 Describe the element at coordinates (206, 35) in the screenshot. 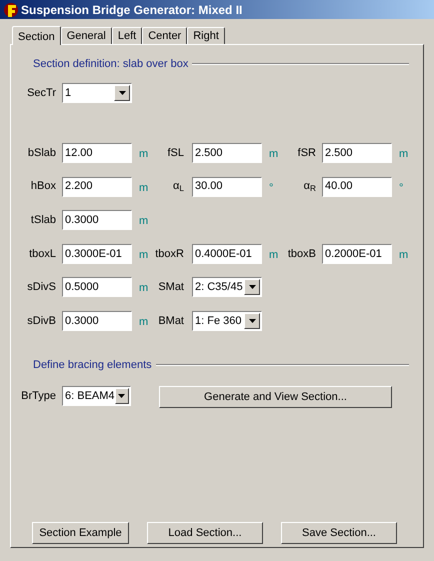

I see `tab: Right` at that location.